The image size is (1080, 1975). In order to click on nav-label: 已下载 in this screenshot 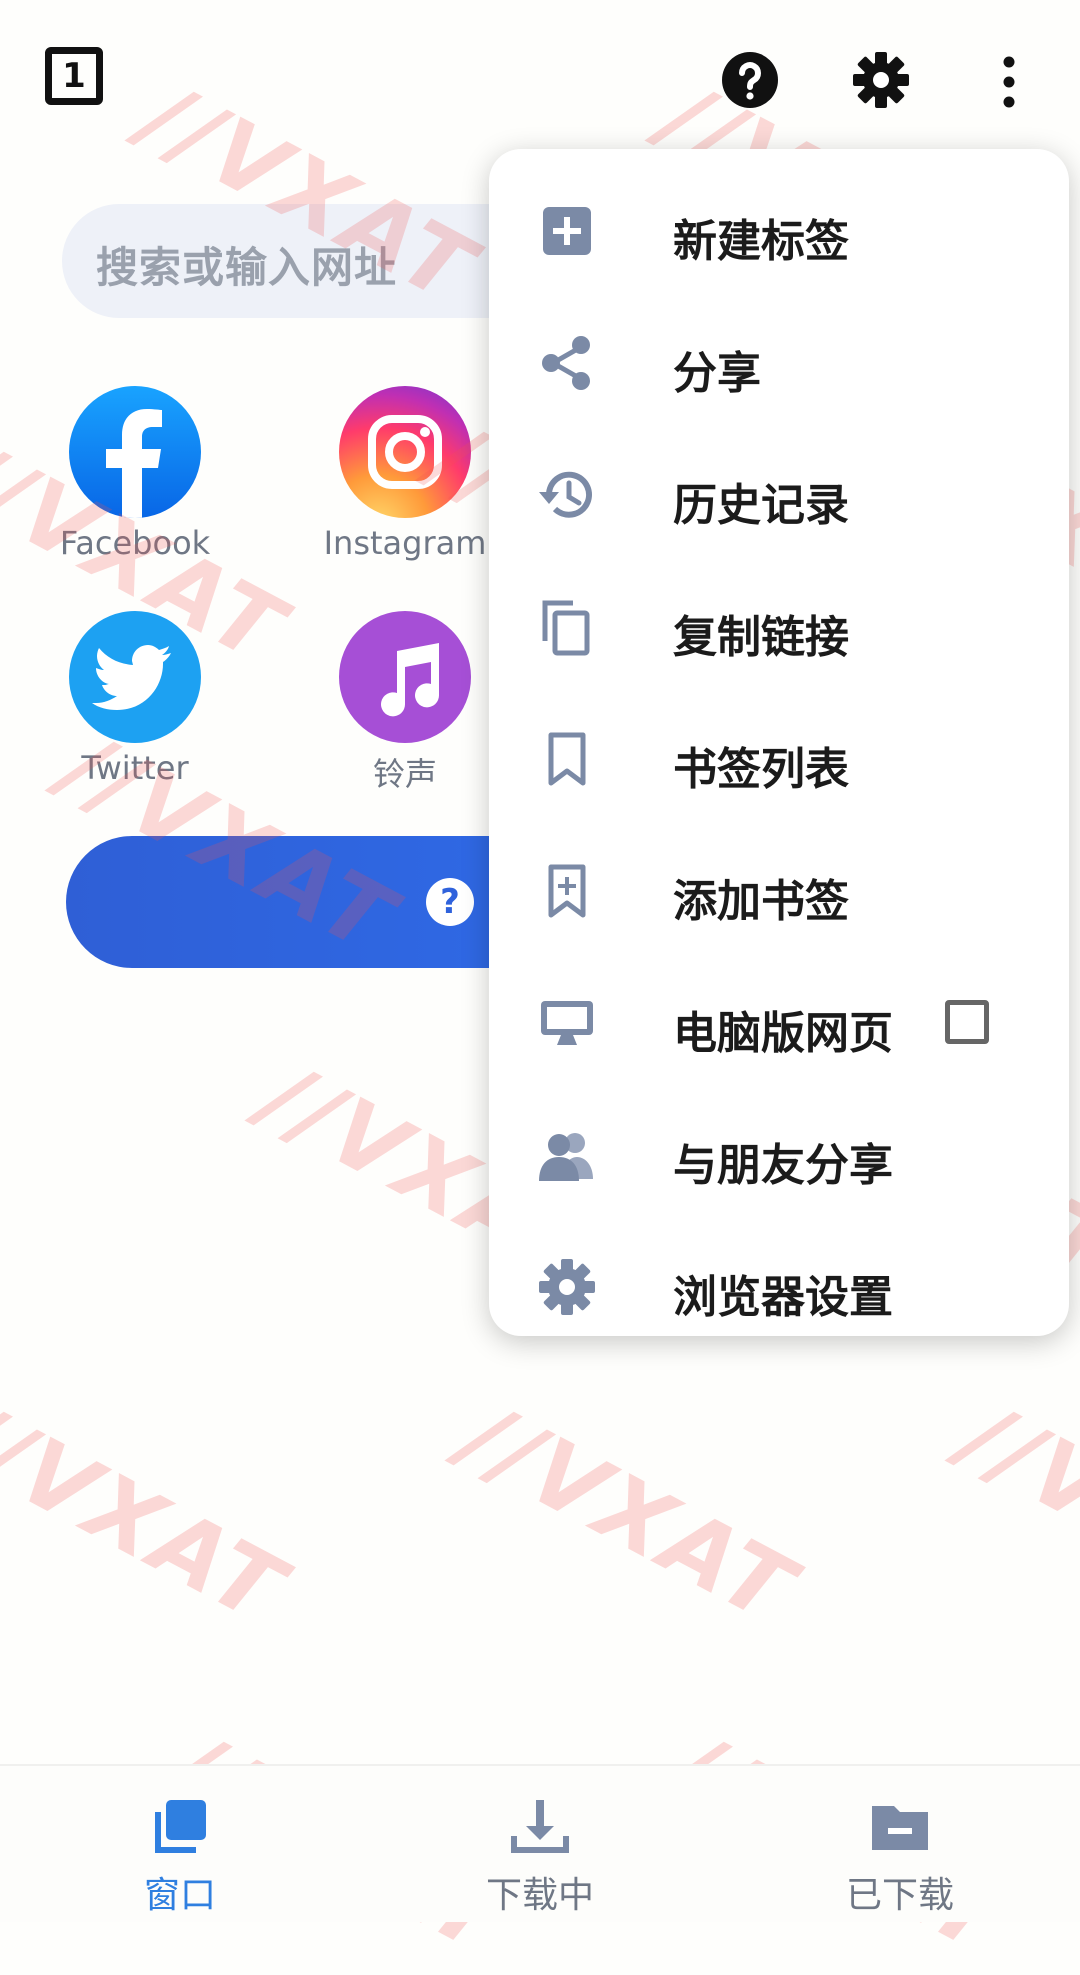, I will do `click(899, 1895)`.